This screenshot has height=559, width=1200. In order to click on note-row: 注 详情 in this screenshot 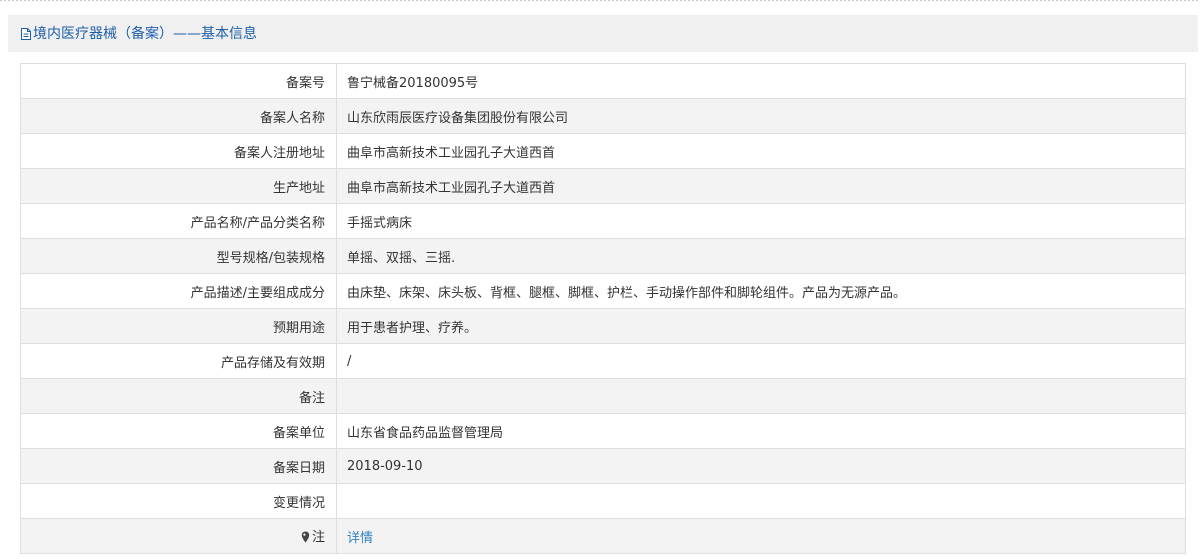, I will do `click(603, 536)`.